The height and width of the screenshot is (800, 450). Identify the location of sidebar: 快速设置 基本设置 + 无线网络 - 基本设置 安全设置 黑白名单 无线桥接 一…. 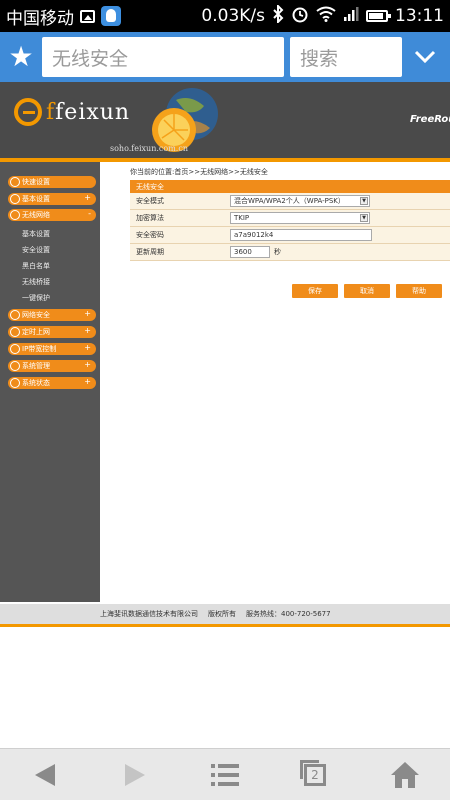
(50, 382).